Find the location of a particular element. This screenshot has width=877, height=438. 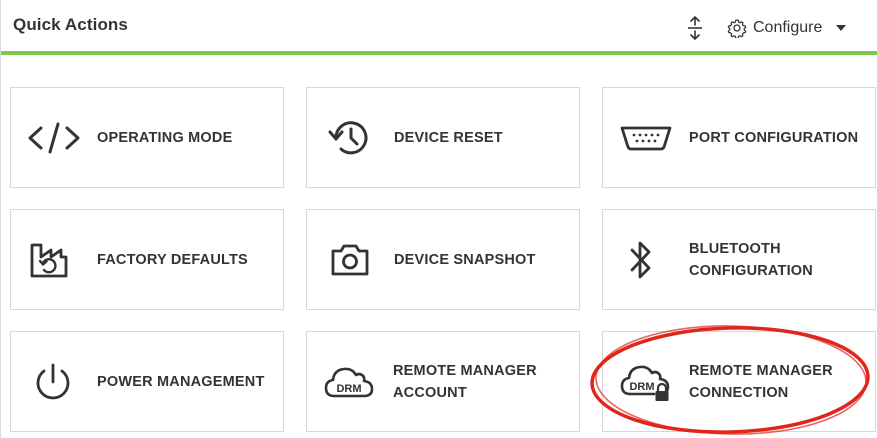

tile-device-reset: DEVICE RESET is located at coordinates (443, 137).